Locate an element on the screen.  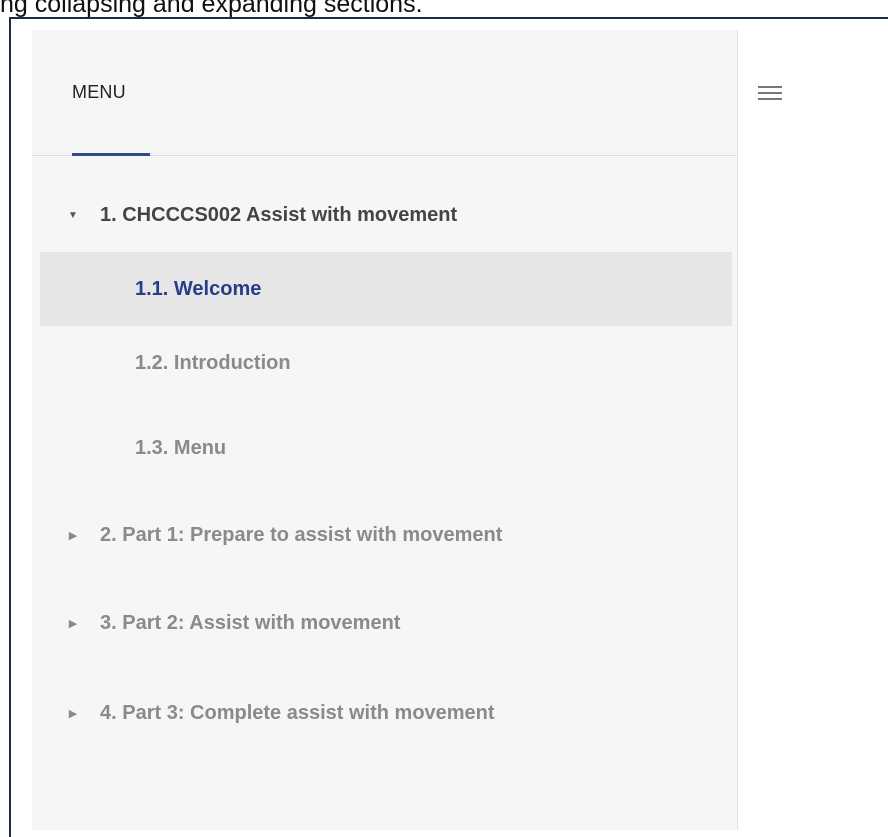
toc-section-1-label: 1. CHCCCS002 Assist with movement is located at coordinates (279, 214).